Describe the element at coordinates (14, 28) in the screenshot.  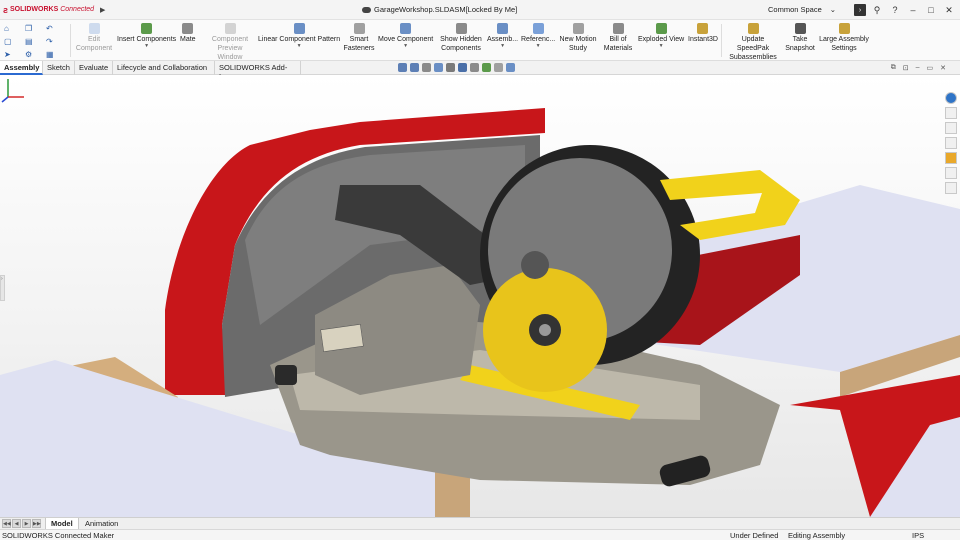
I see `home-icon: ⌂` at that location.